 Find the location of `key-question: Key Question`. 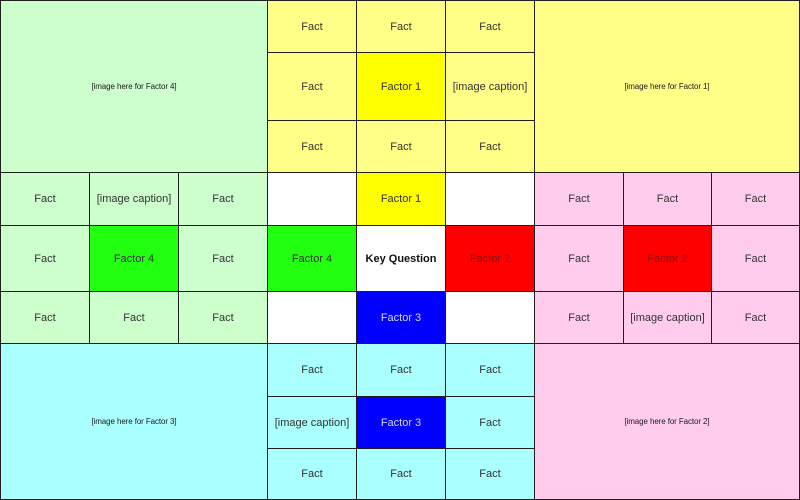

key-question: Key Question is located at coordinates (401, 258).